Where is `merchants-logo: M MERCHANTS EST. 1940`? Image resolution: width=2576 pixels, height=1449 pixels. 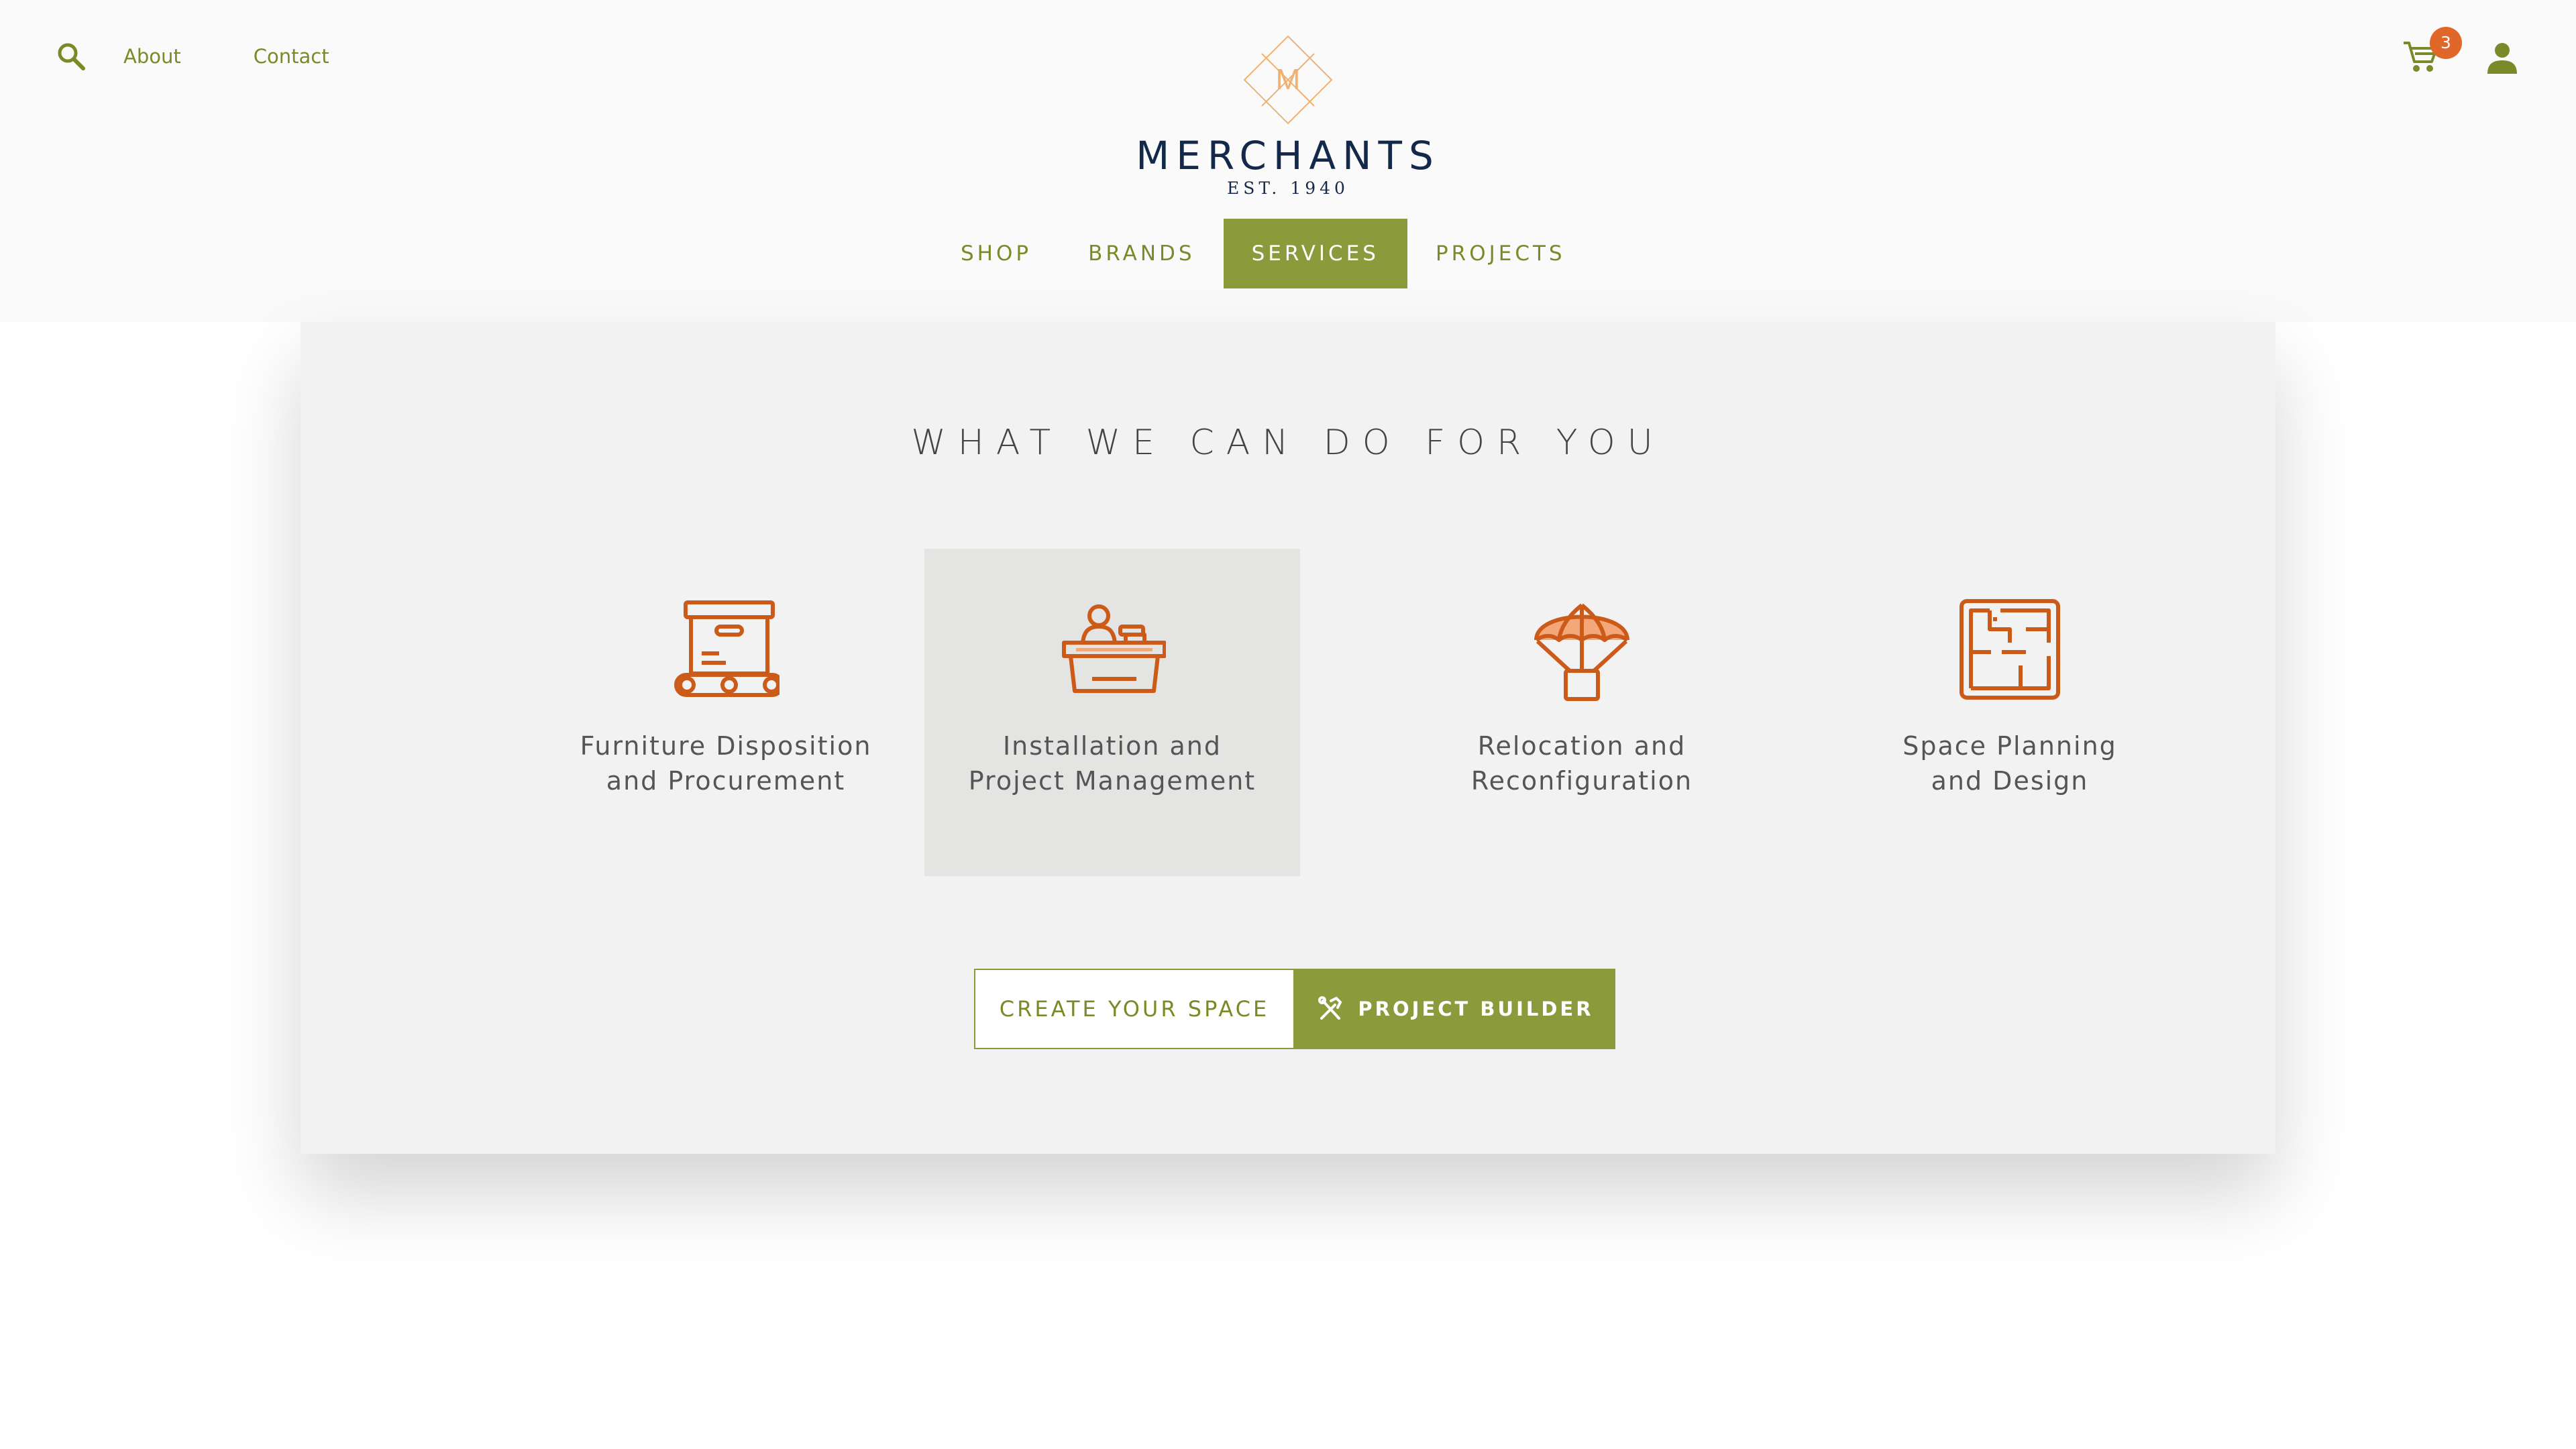 merchants-logo: M MERCHANTS EST. 1940 is located at coordinates (1288, 117).